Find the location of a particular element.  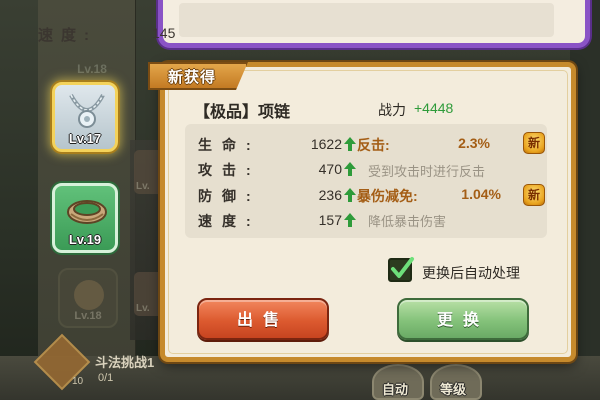

bottom-bar is located at coordinates (300, 378).